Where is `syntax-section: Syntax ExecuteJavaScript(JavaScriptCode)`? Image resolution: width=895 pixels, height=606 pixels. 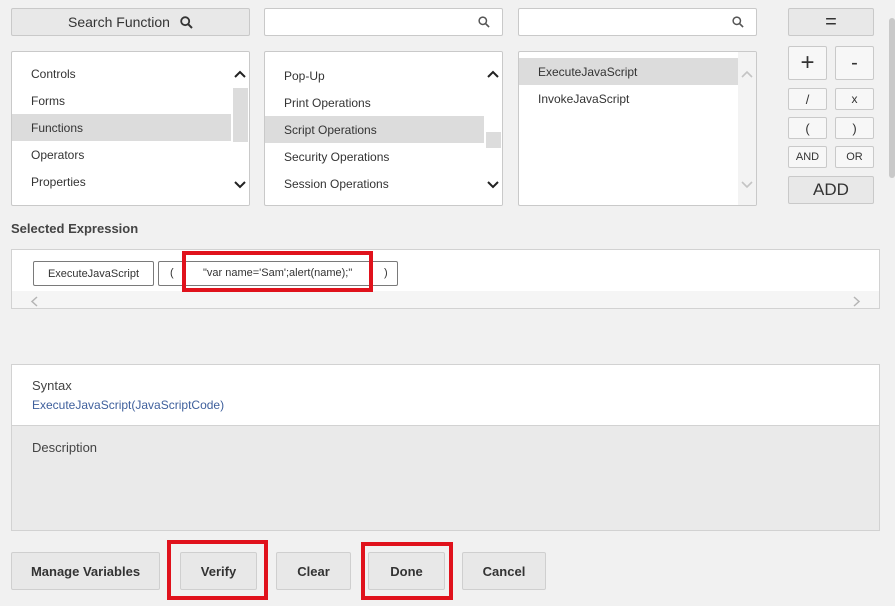 syntax-section: Syntax ExecuteJavaScript(JavaScriptCode) is located at coordinates (445, 395).